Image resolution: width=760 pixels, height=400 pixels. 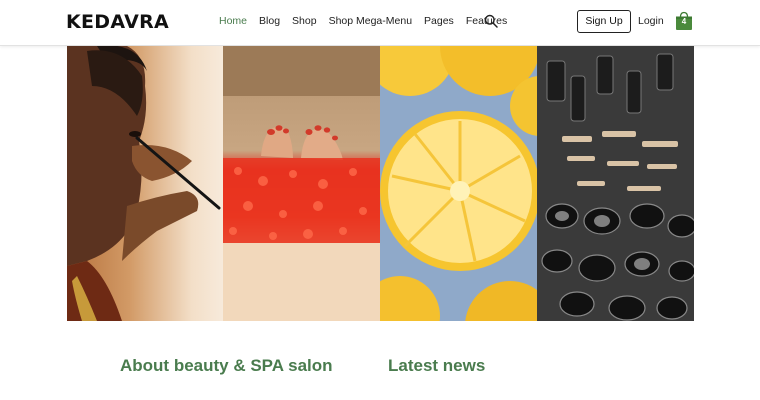 I want to click on nav-item-blog: Blog, so click(x=269, y=21).